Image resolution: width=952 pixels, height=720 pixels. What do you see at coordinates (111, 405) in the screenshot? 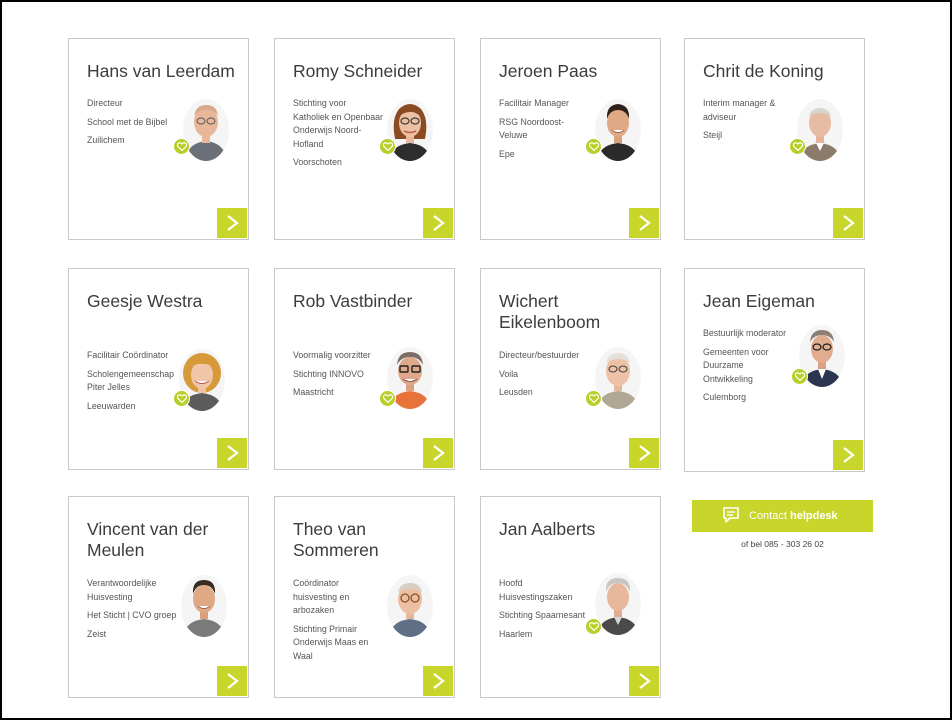
I see `card-location: Leeuwarden` at bounding box center [111, 405].